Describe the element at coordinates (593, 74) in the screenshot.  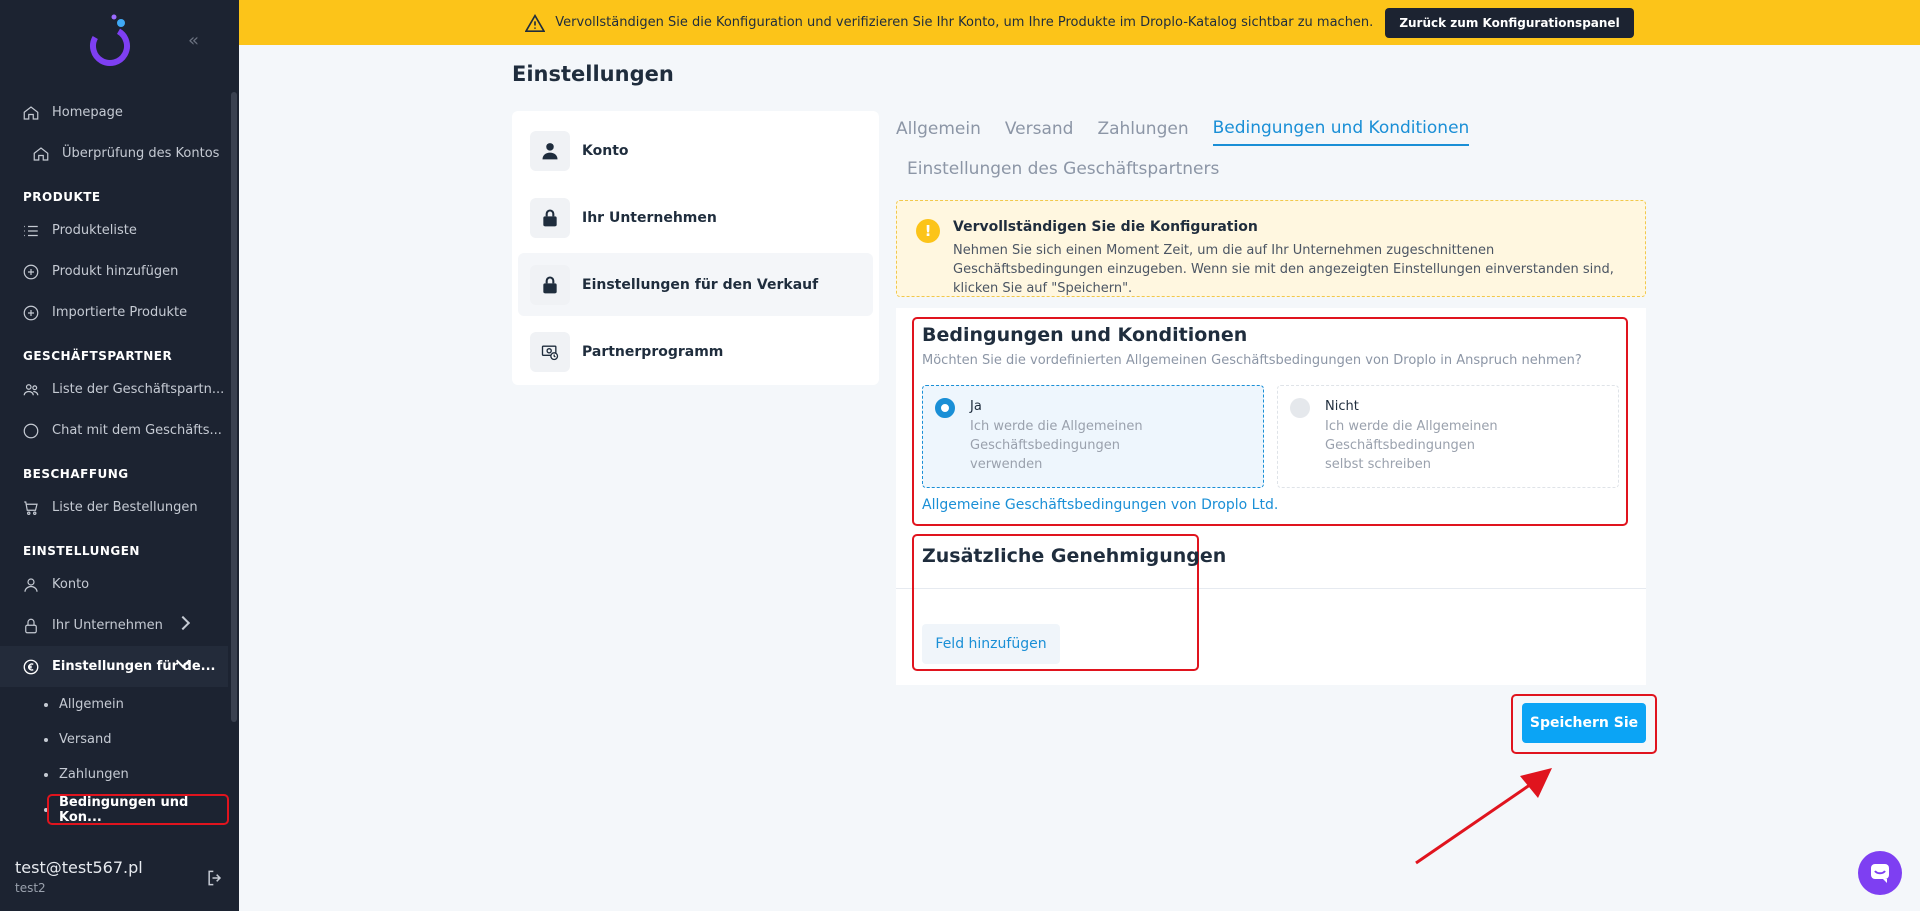
I see `page-title: Einstellungen` at that location.